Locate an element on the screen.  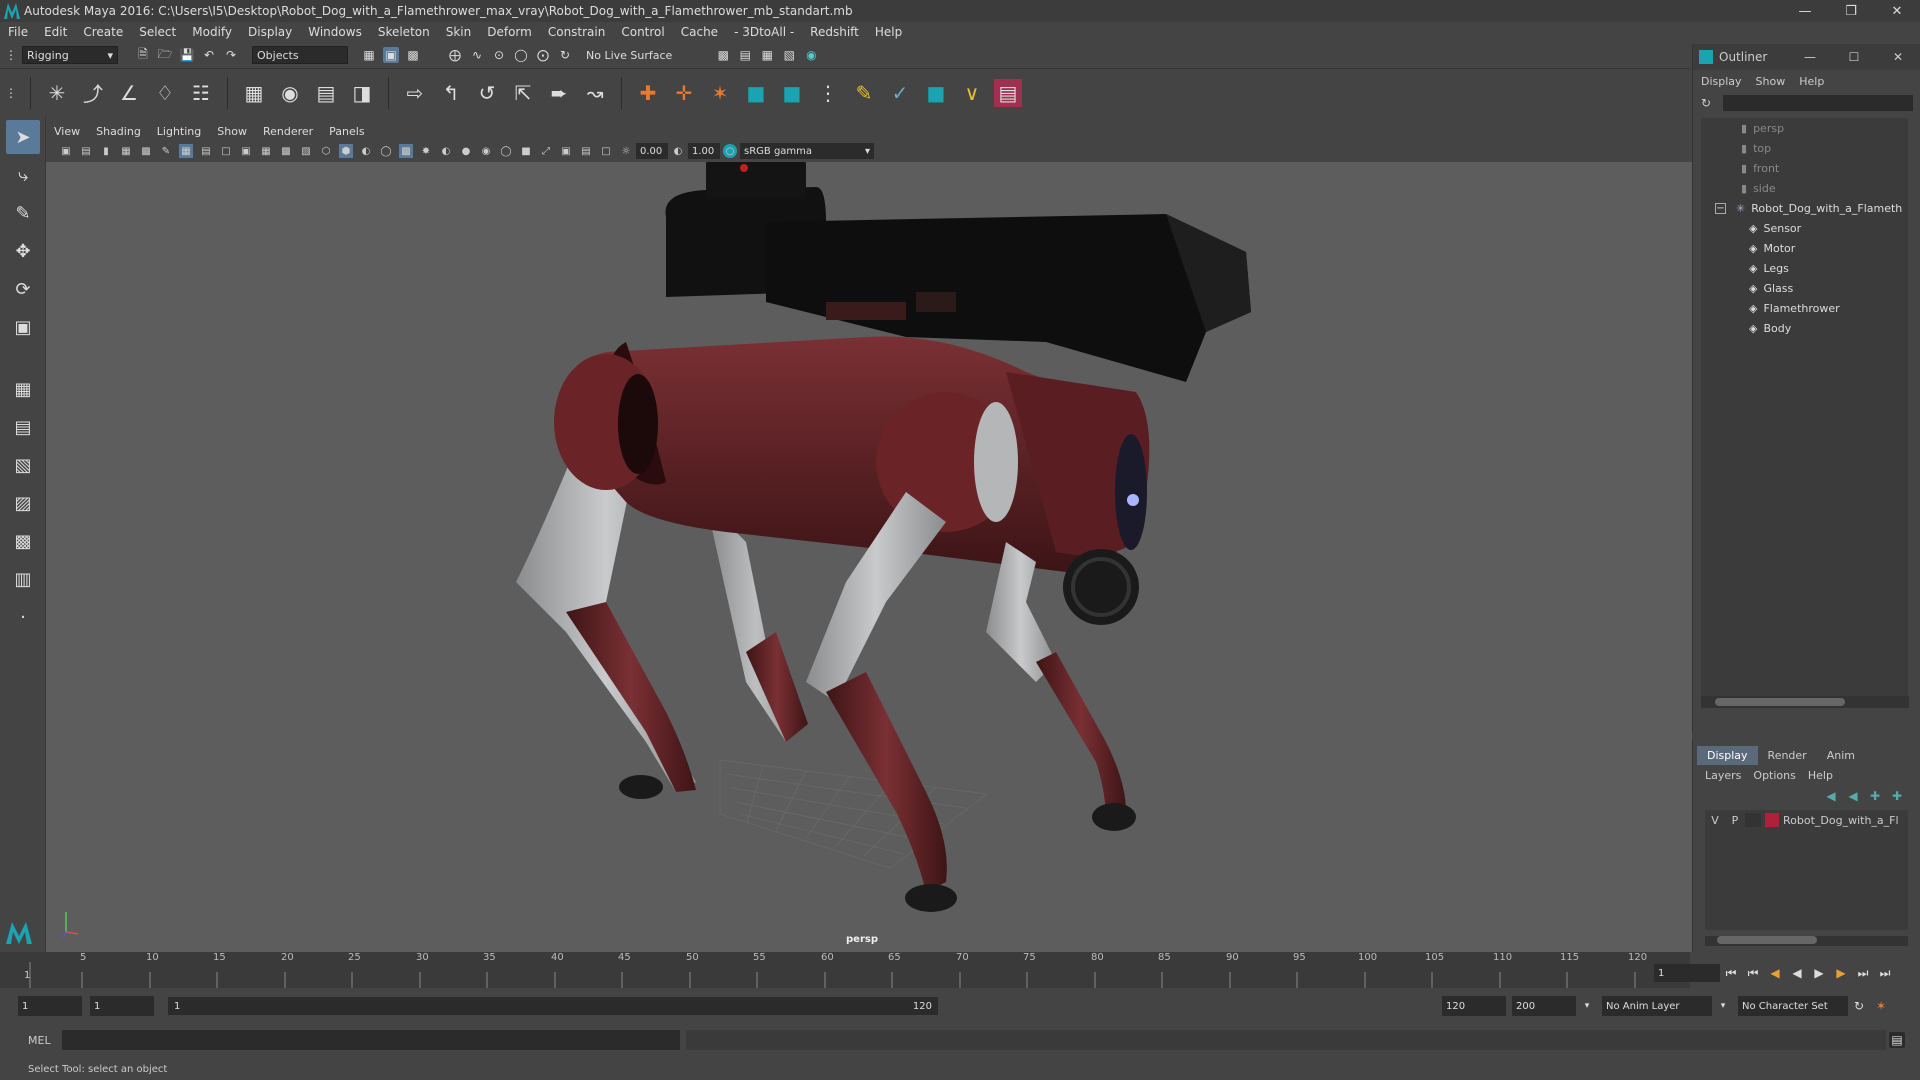
outliner-item-front: ▮ front is located at coordinates (1804, 168).